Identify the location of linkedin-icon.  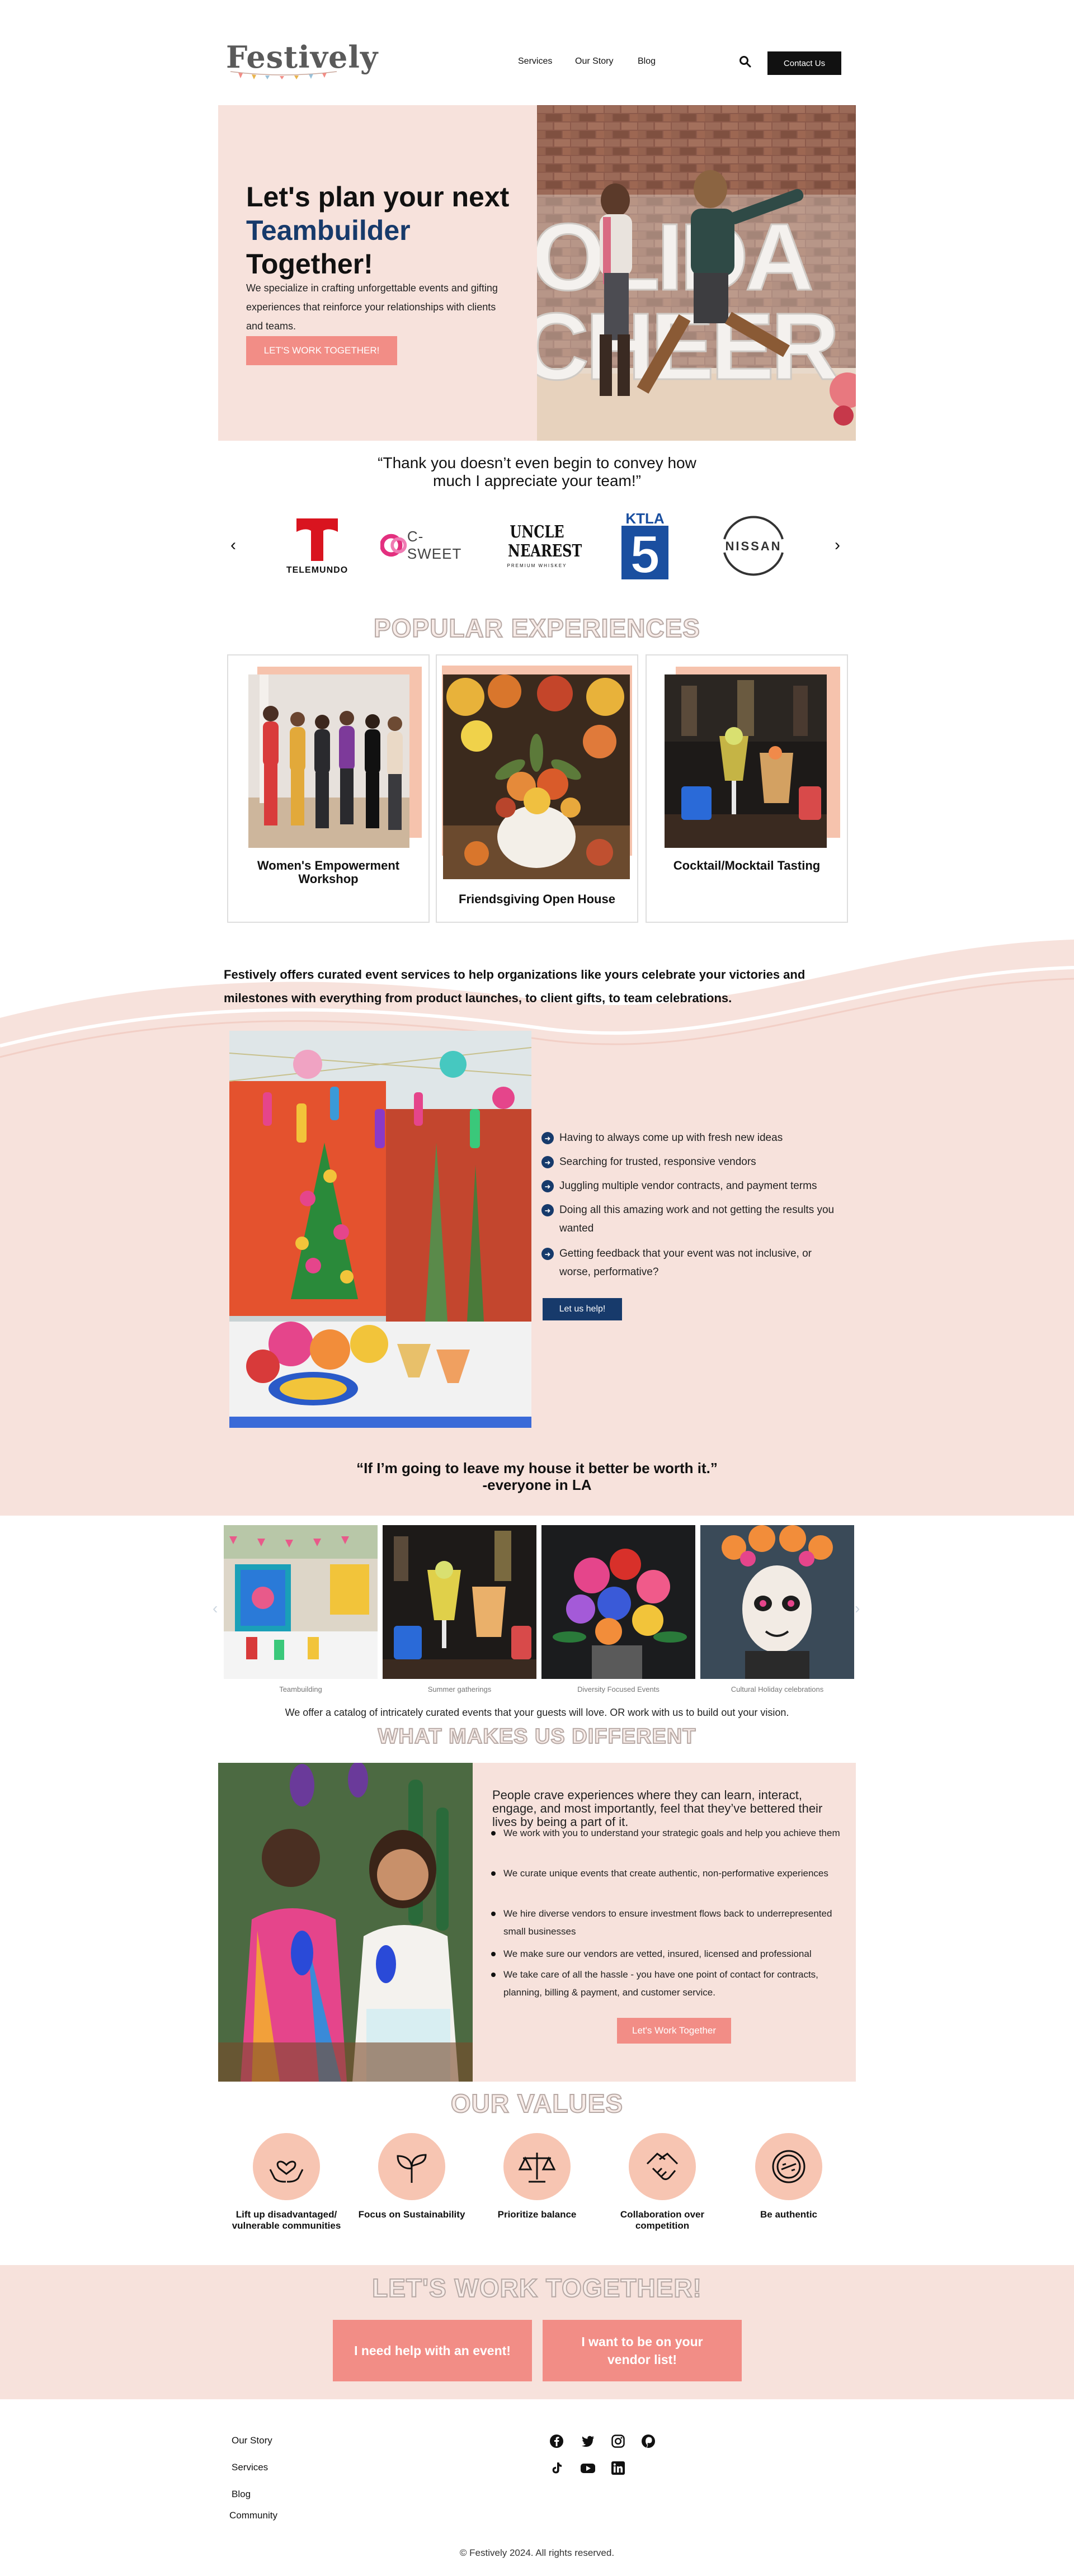
(618, 2468).